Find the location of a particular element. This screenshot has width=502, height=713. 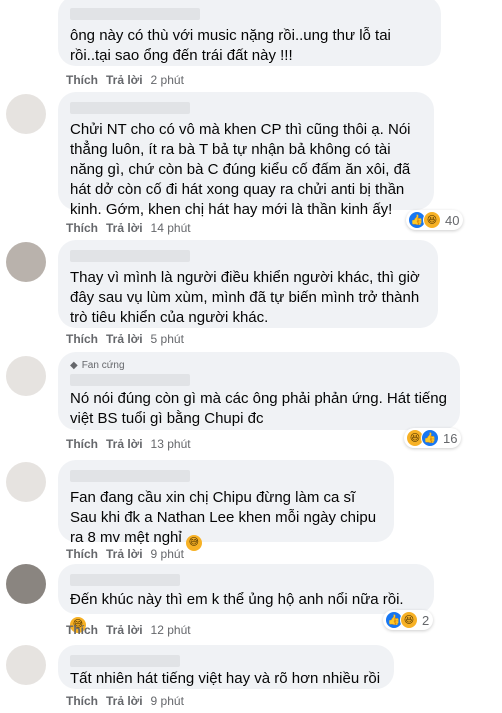

grin-emoji-icon: 😅 is located at coordinates (193, 543).